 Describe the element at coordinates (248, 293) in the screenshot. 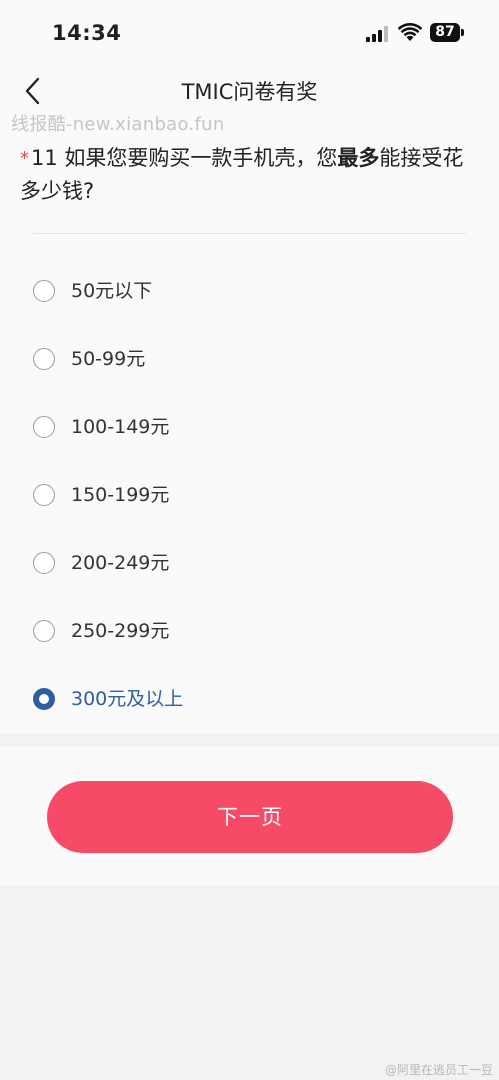

I see `option-1: 50元以下` at that location.